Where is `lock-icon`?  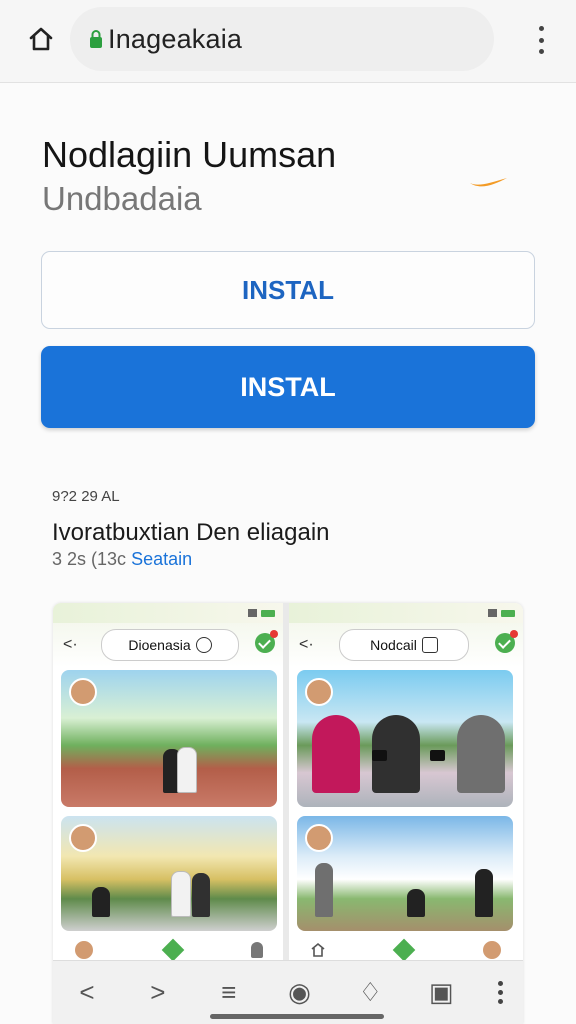
lock-icon is located at coordinates (96, 39).